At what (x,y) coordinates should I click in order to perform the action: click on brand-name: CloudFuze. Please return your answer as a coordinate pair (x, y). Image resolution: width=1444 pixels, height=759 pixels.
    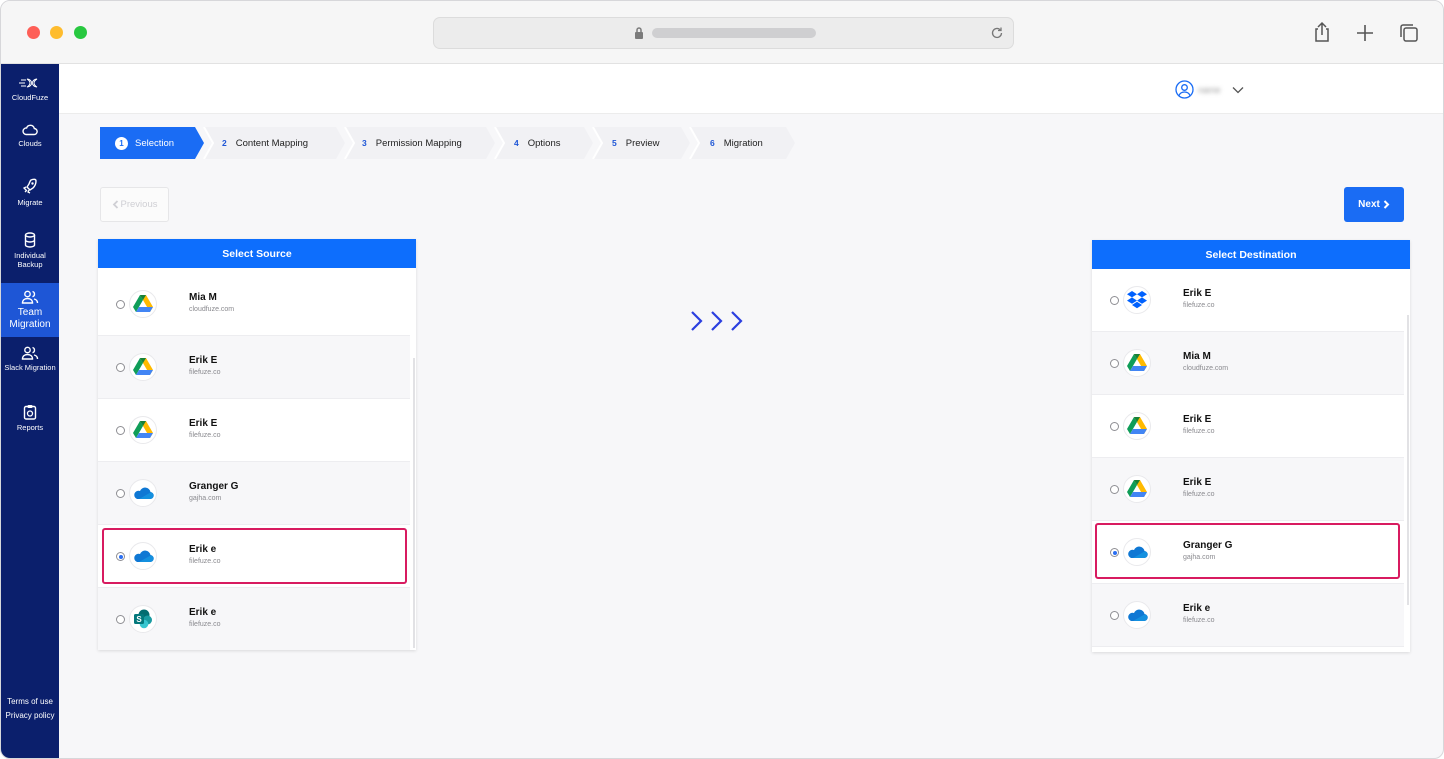
    Looking at the image, I should click on (30, 97).